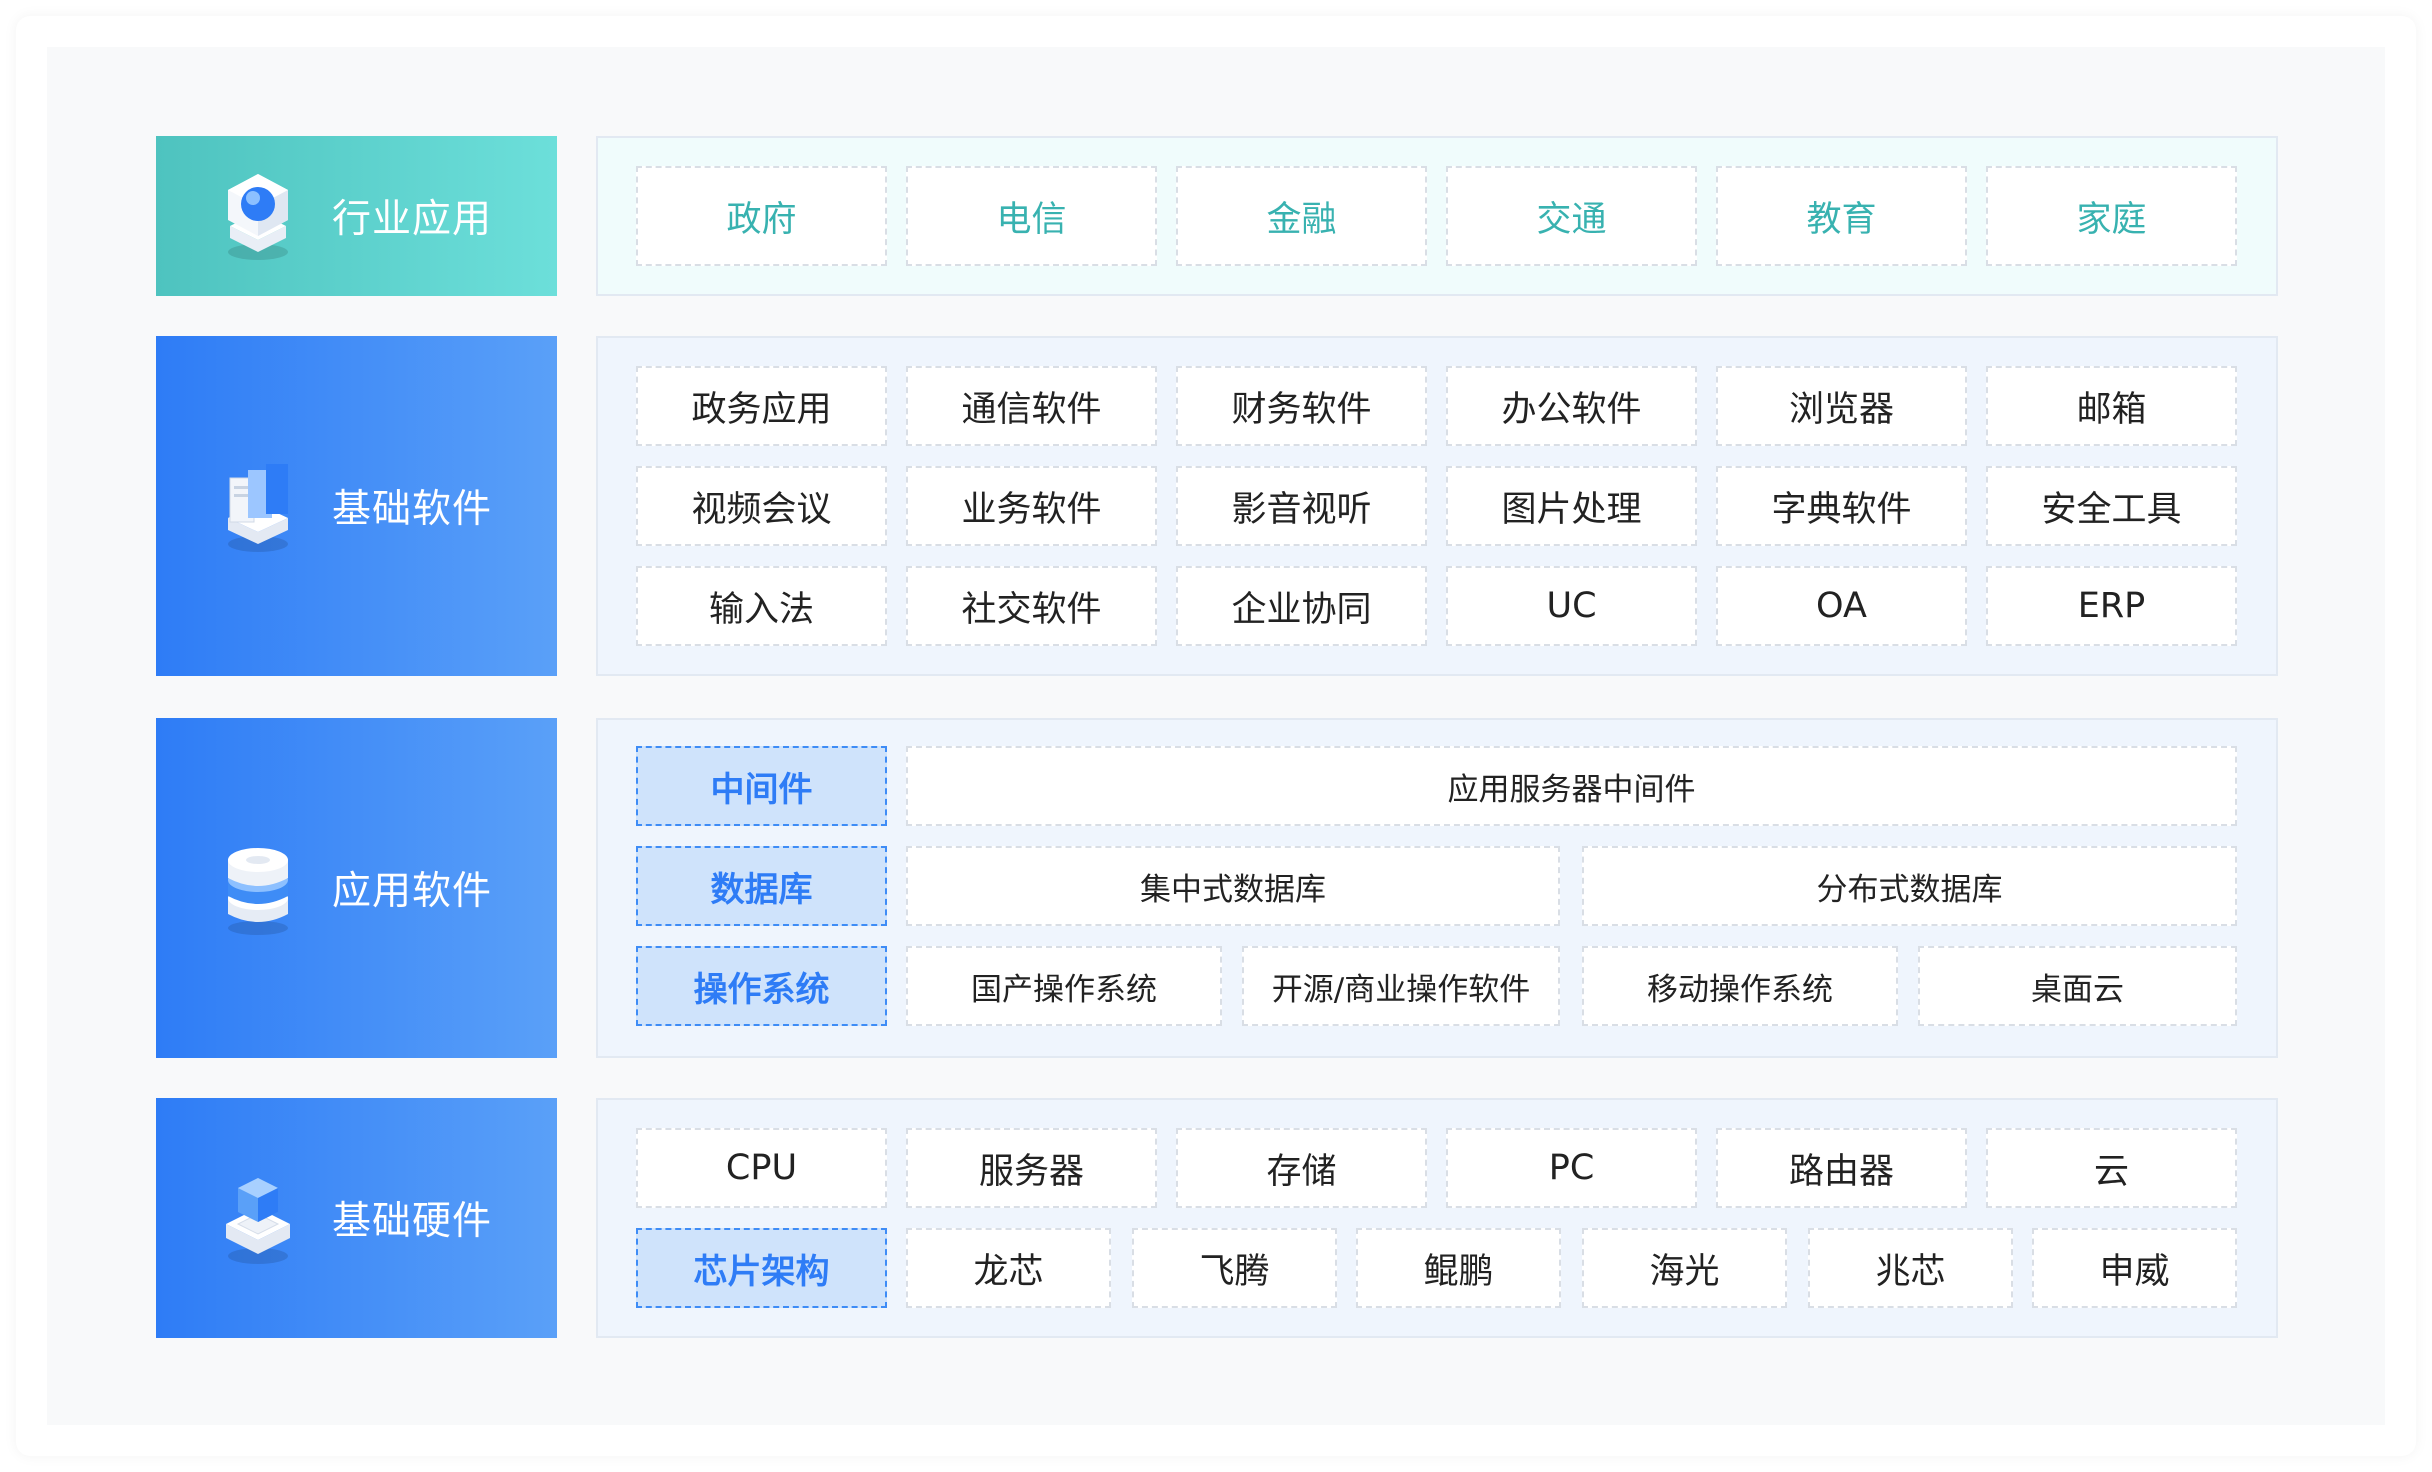 Image resolution: width=2432 pixels, height=1472 pixels. Describe the element at coordinates (1301, 1168) in the screenshot. I see `hardware-item: 存储` at that location.